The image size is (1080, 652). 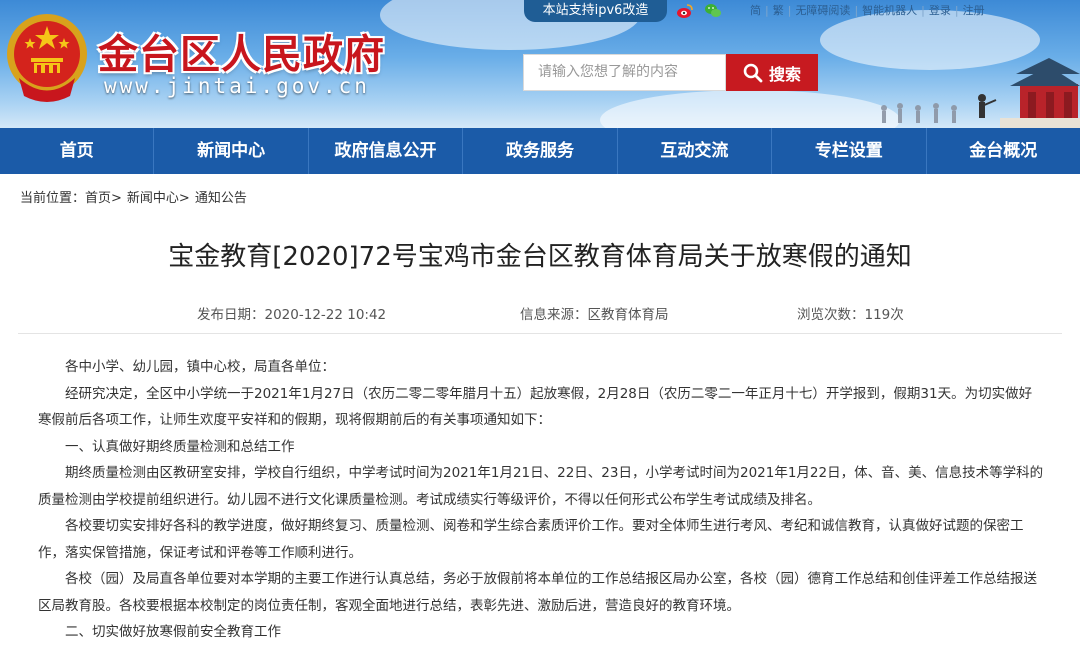 I want to click on nav-item-services: 政务服务, so click(x=540, y=151).